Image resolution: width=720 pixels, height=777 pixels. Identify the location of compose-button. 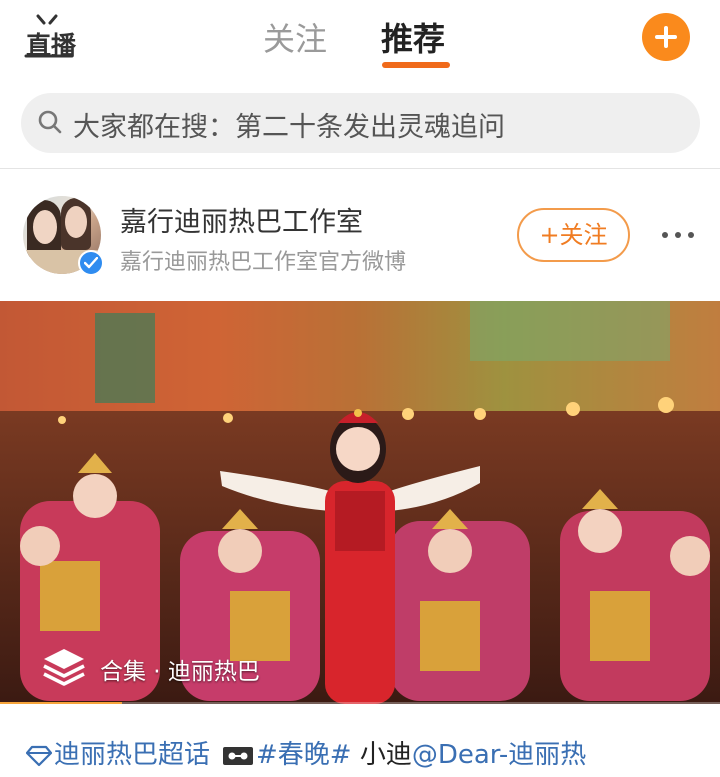
(666, 37).